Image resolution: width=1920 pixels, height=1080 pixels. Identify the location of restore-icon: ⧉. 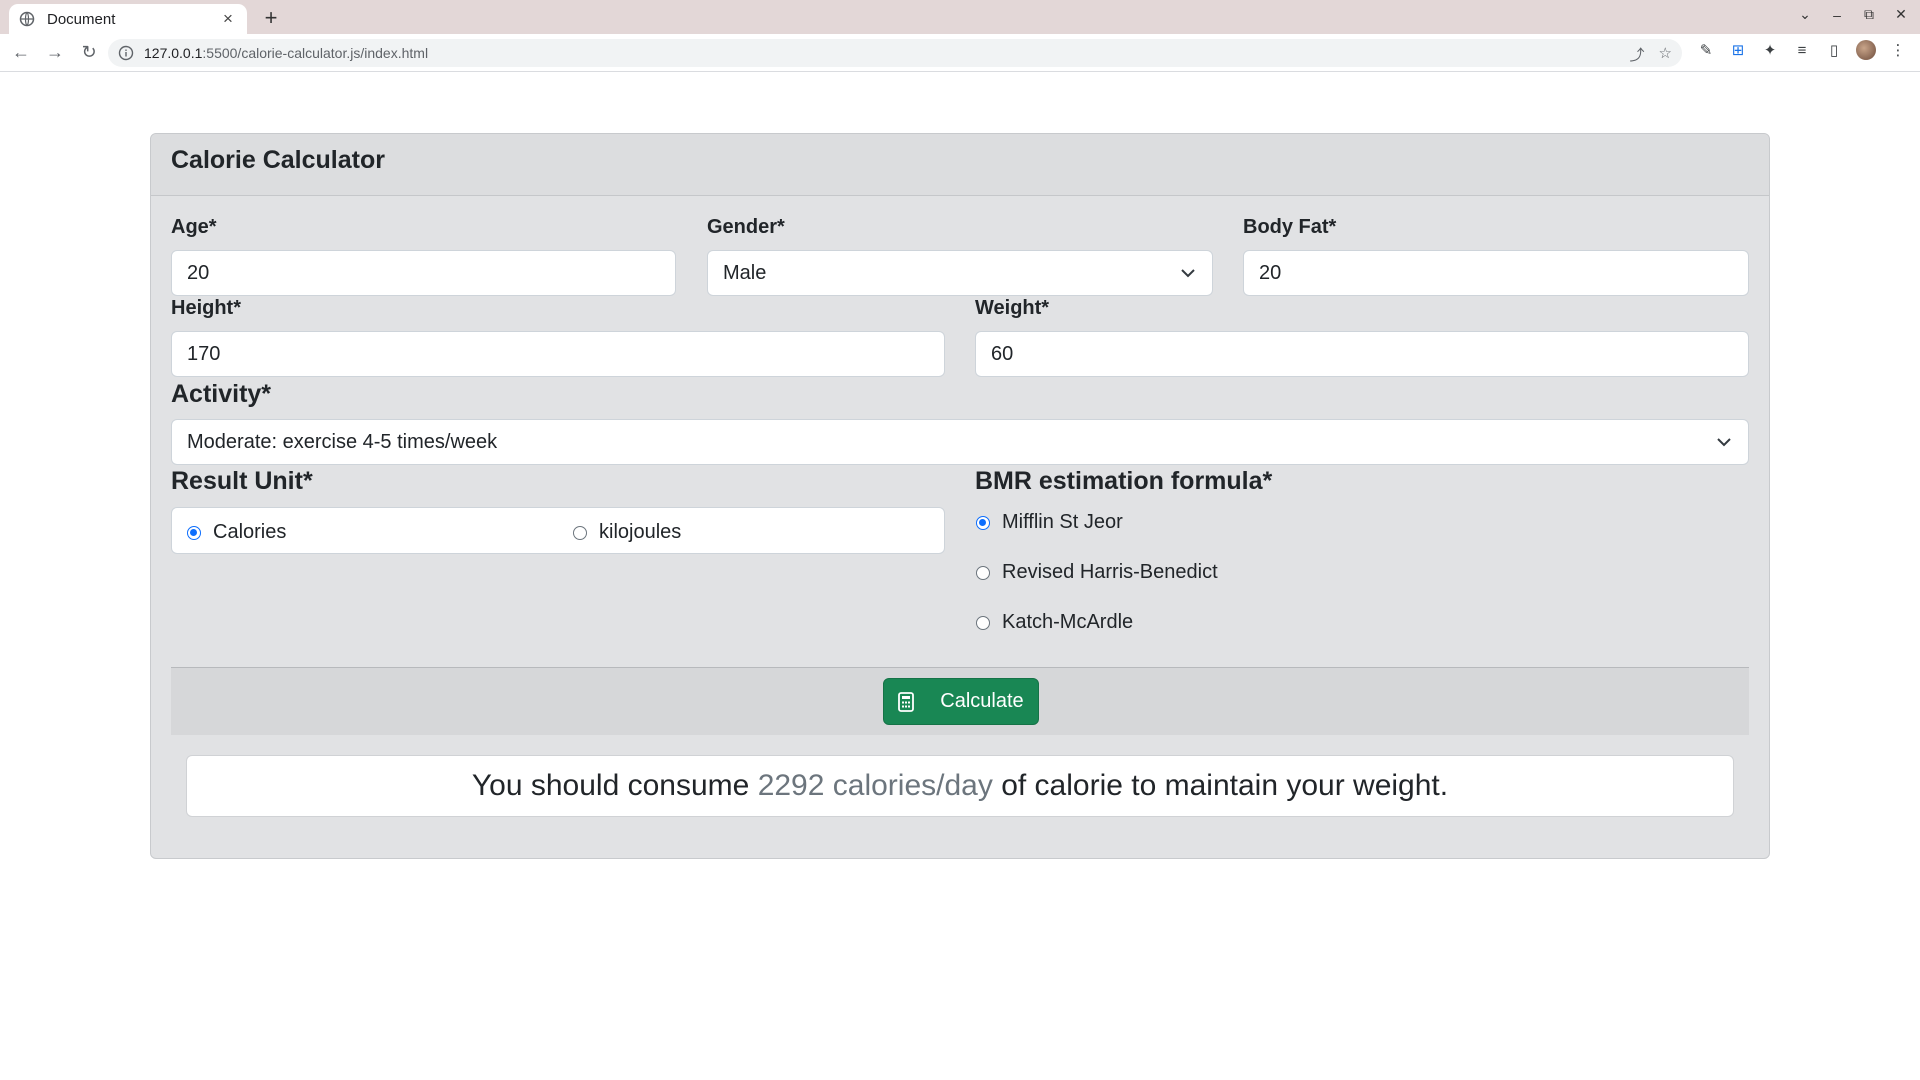
(1869, 14).